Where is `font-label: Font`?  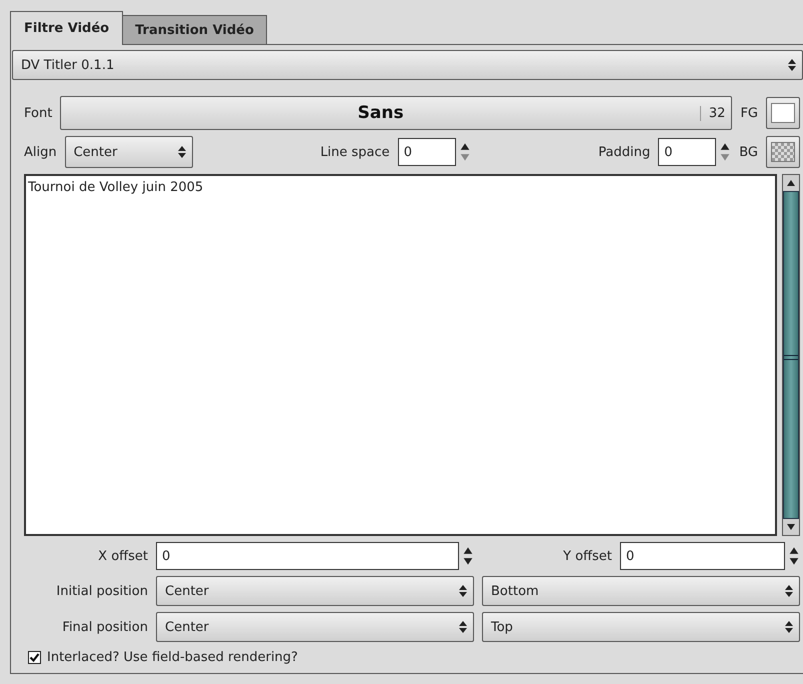
font-label: Font is located at coordinates (38, 113).